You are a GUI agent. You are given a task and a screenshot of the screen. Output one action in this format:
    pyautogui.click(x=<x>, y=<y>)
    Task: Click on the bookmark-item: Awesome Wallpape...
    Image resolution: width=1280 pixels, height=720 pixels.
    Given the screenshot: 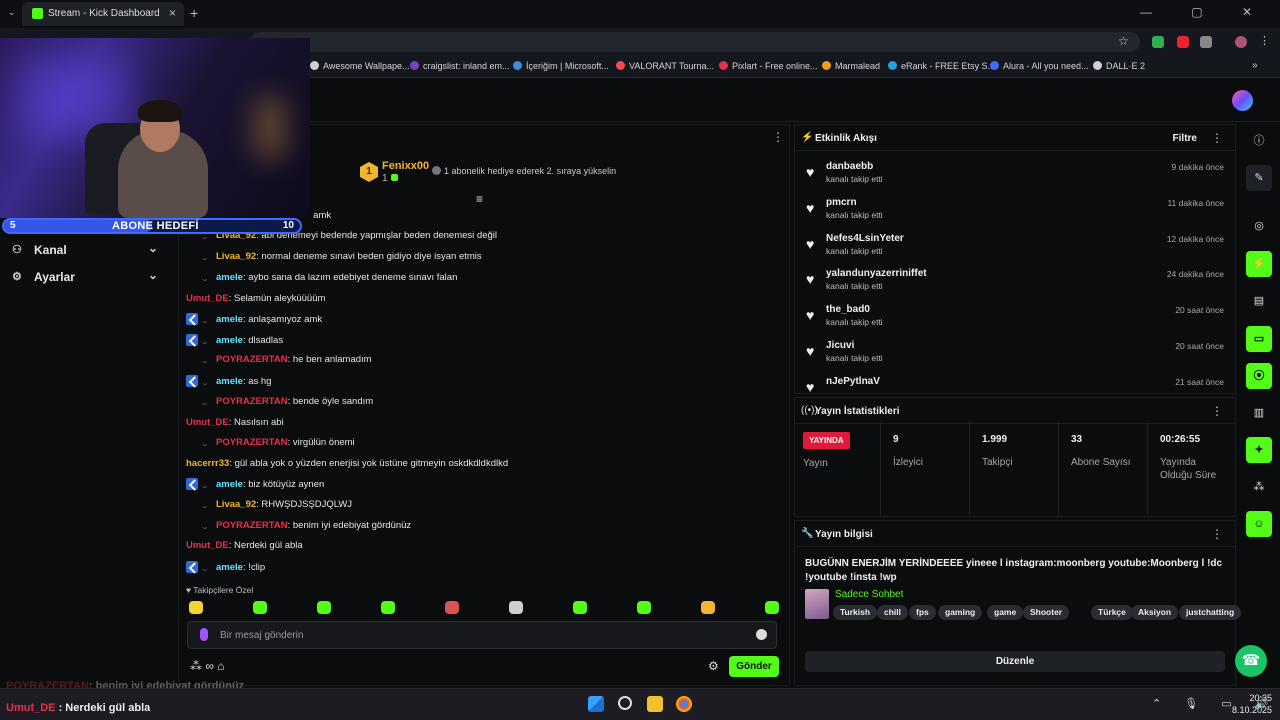 What is the action you would take?
    pyautogui.click(x=360, y=66)
    